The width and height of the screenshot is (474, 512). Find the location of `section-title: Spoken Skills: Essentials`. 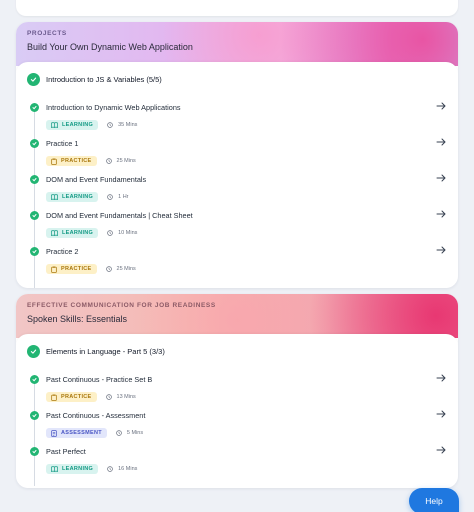

section-title: Spoken Skills: Essentials is located at coordinates (237, 319).